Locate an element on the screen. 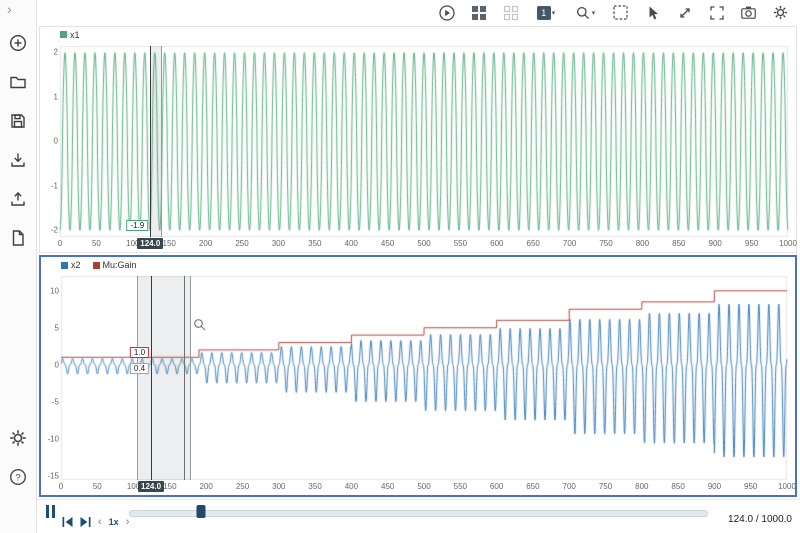  step-back-button is located at coordinates (67, 522).